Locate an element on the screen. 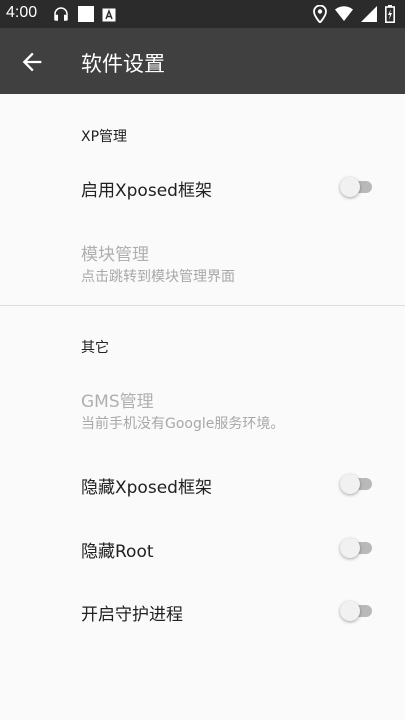 This screenshot has width=405, height=720. pref-label: 开启守护进程 is located at coordinates (132, 615).